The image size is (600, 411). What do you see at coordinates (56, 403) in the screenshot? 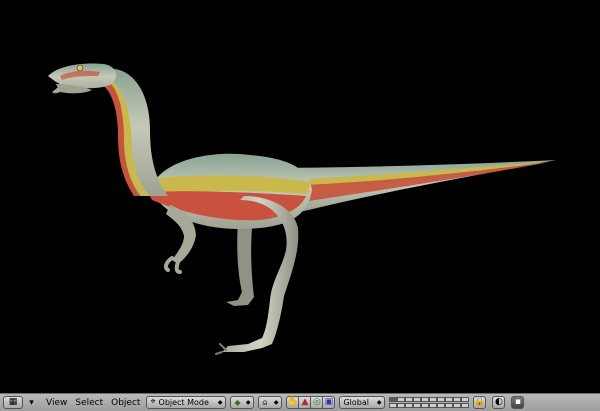
I see `menu-view: View` at bounding box center [56, 403].